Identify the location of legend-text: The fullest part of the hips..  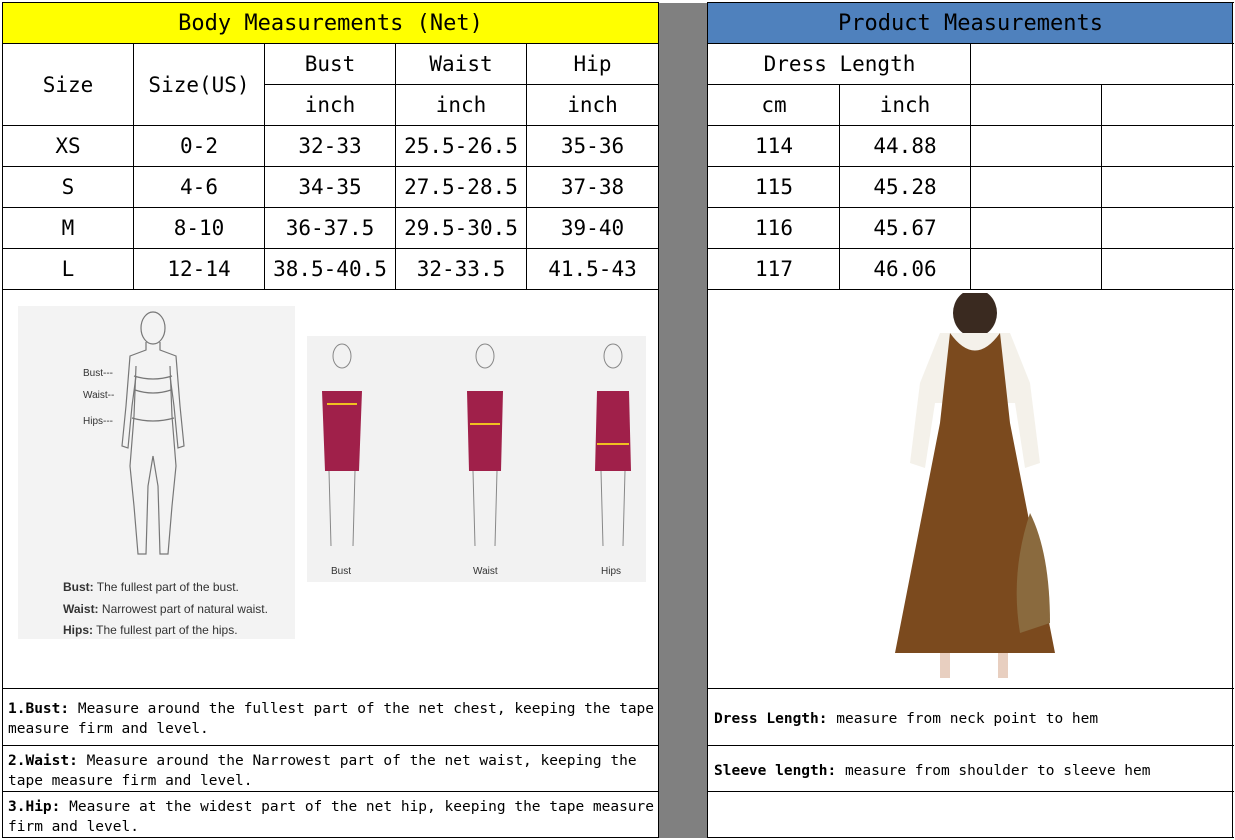
(167, 630).